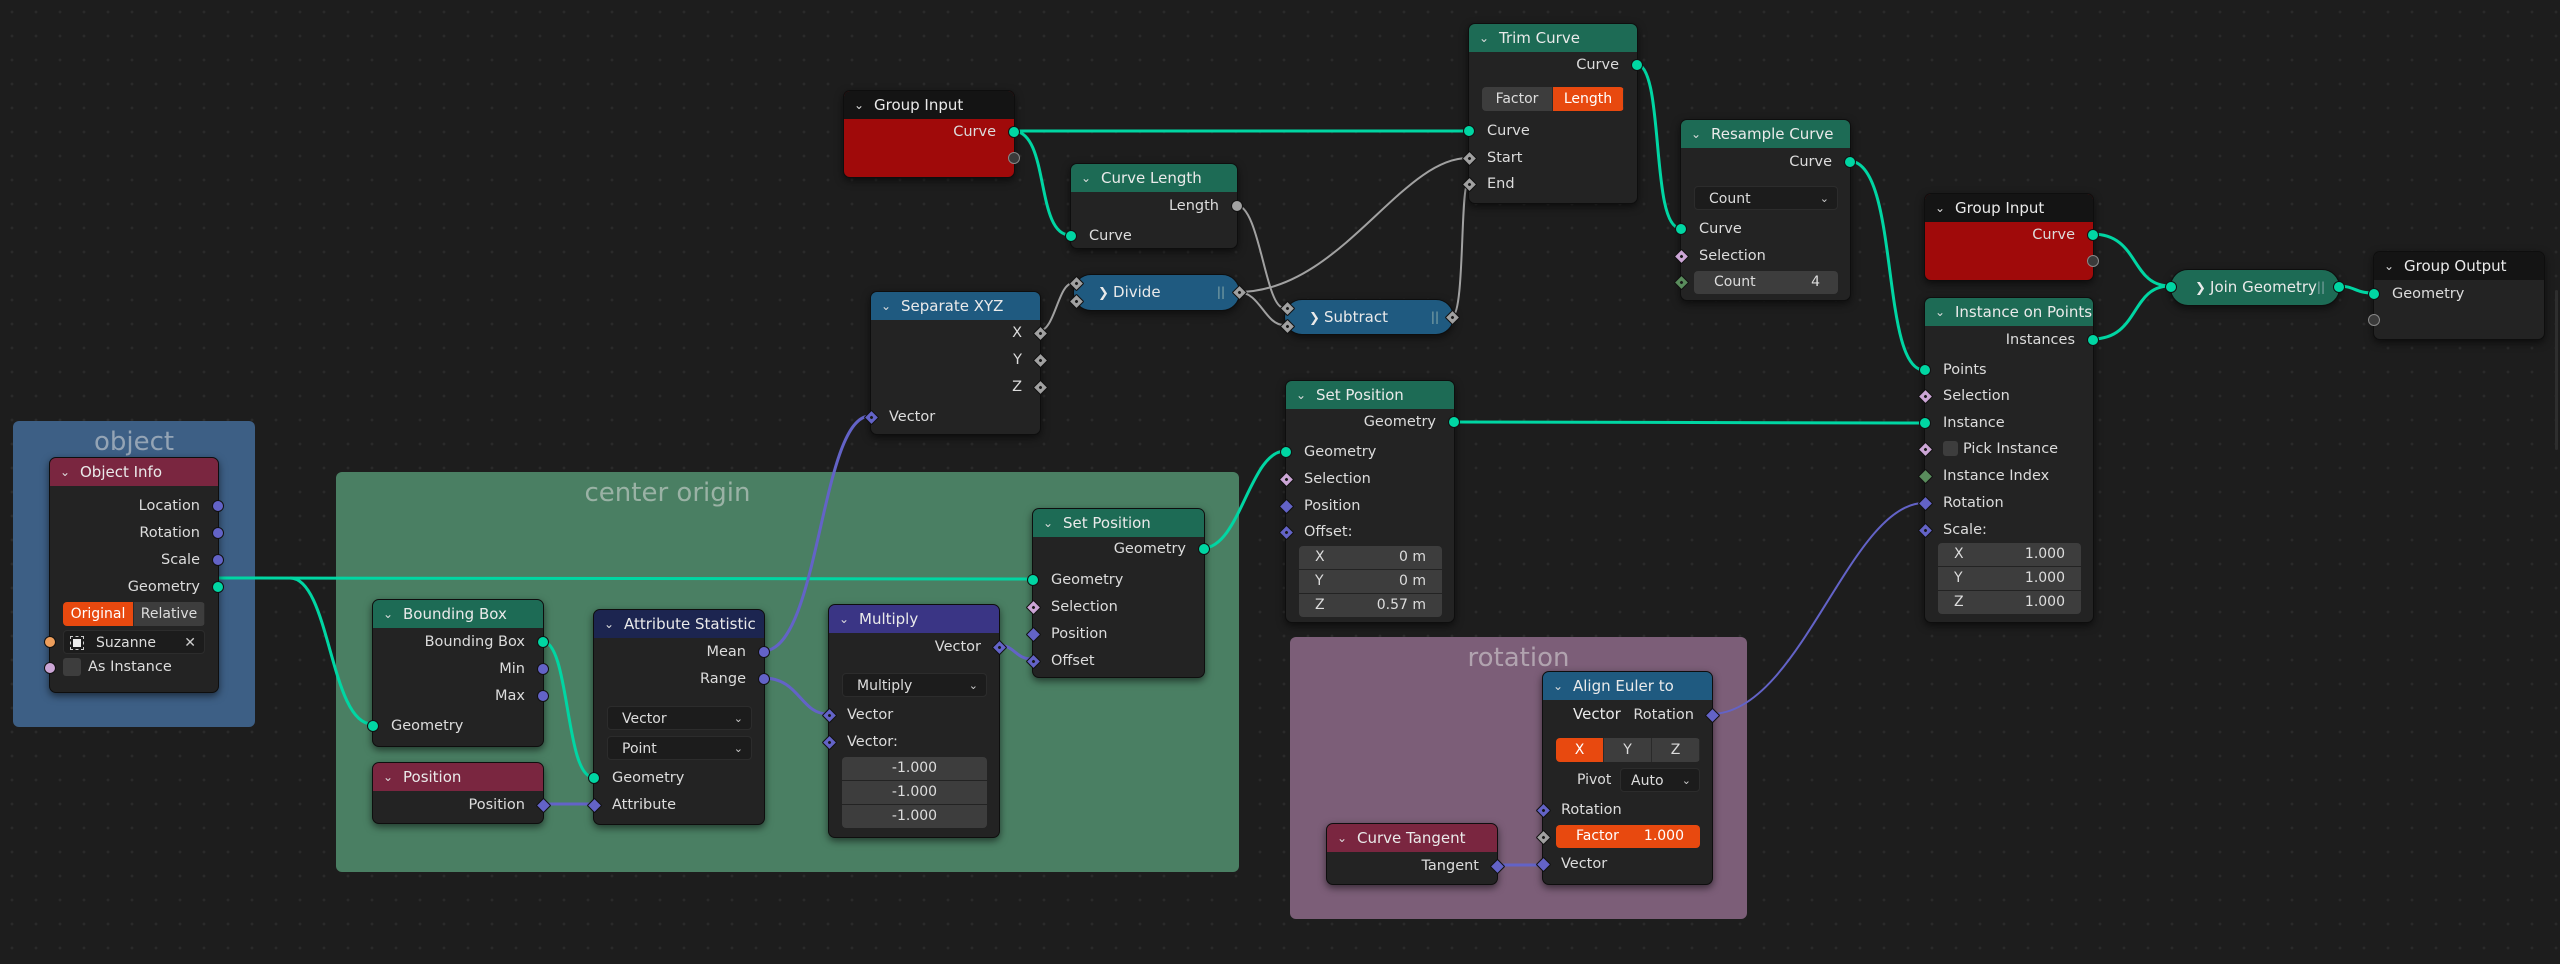 The width and height of the screenshot is (2560, 964). What do you see at coordinates (218, 587) in the screenshot?
I see `socket-geometry` at bounding box center [218, 587].